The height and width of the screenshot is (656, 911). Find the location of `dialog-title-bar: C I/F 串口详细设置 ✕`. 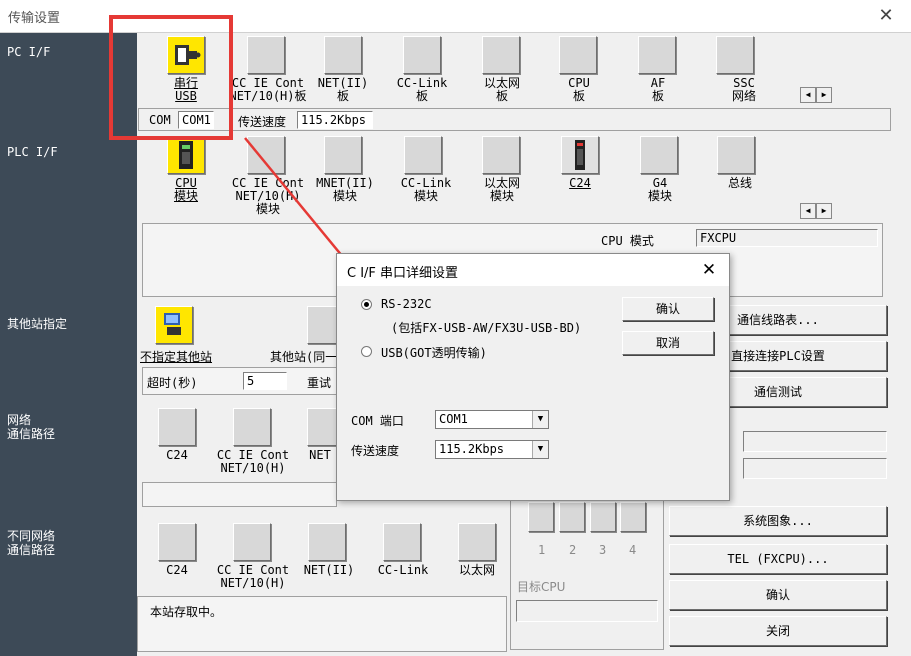

dialog-title-bar: C I/F 串口详细设置 ✕ is located at coordinates (533, 270).